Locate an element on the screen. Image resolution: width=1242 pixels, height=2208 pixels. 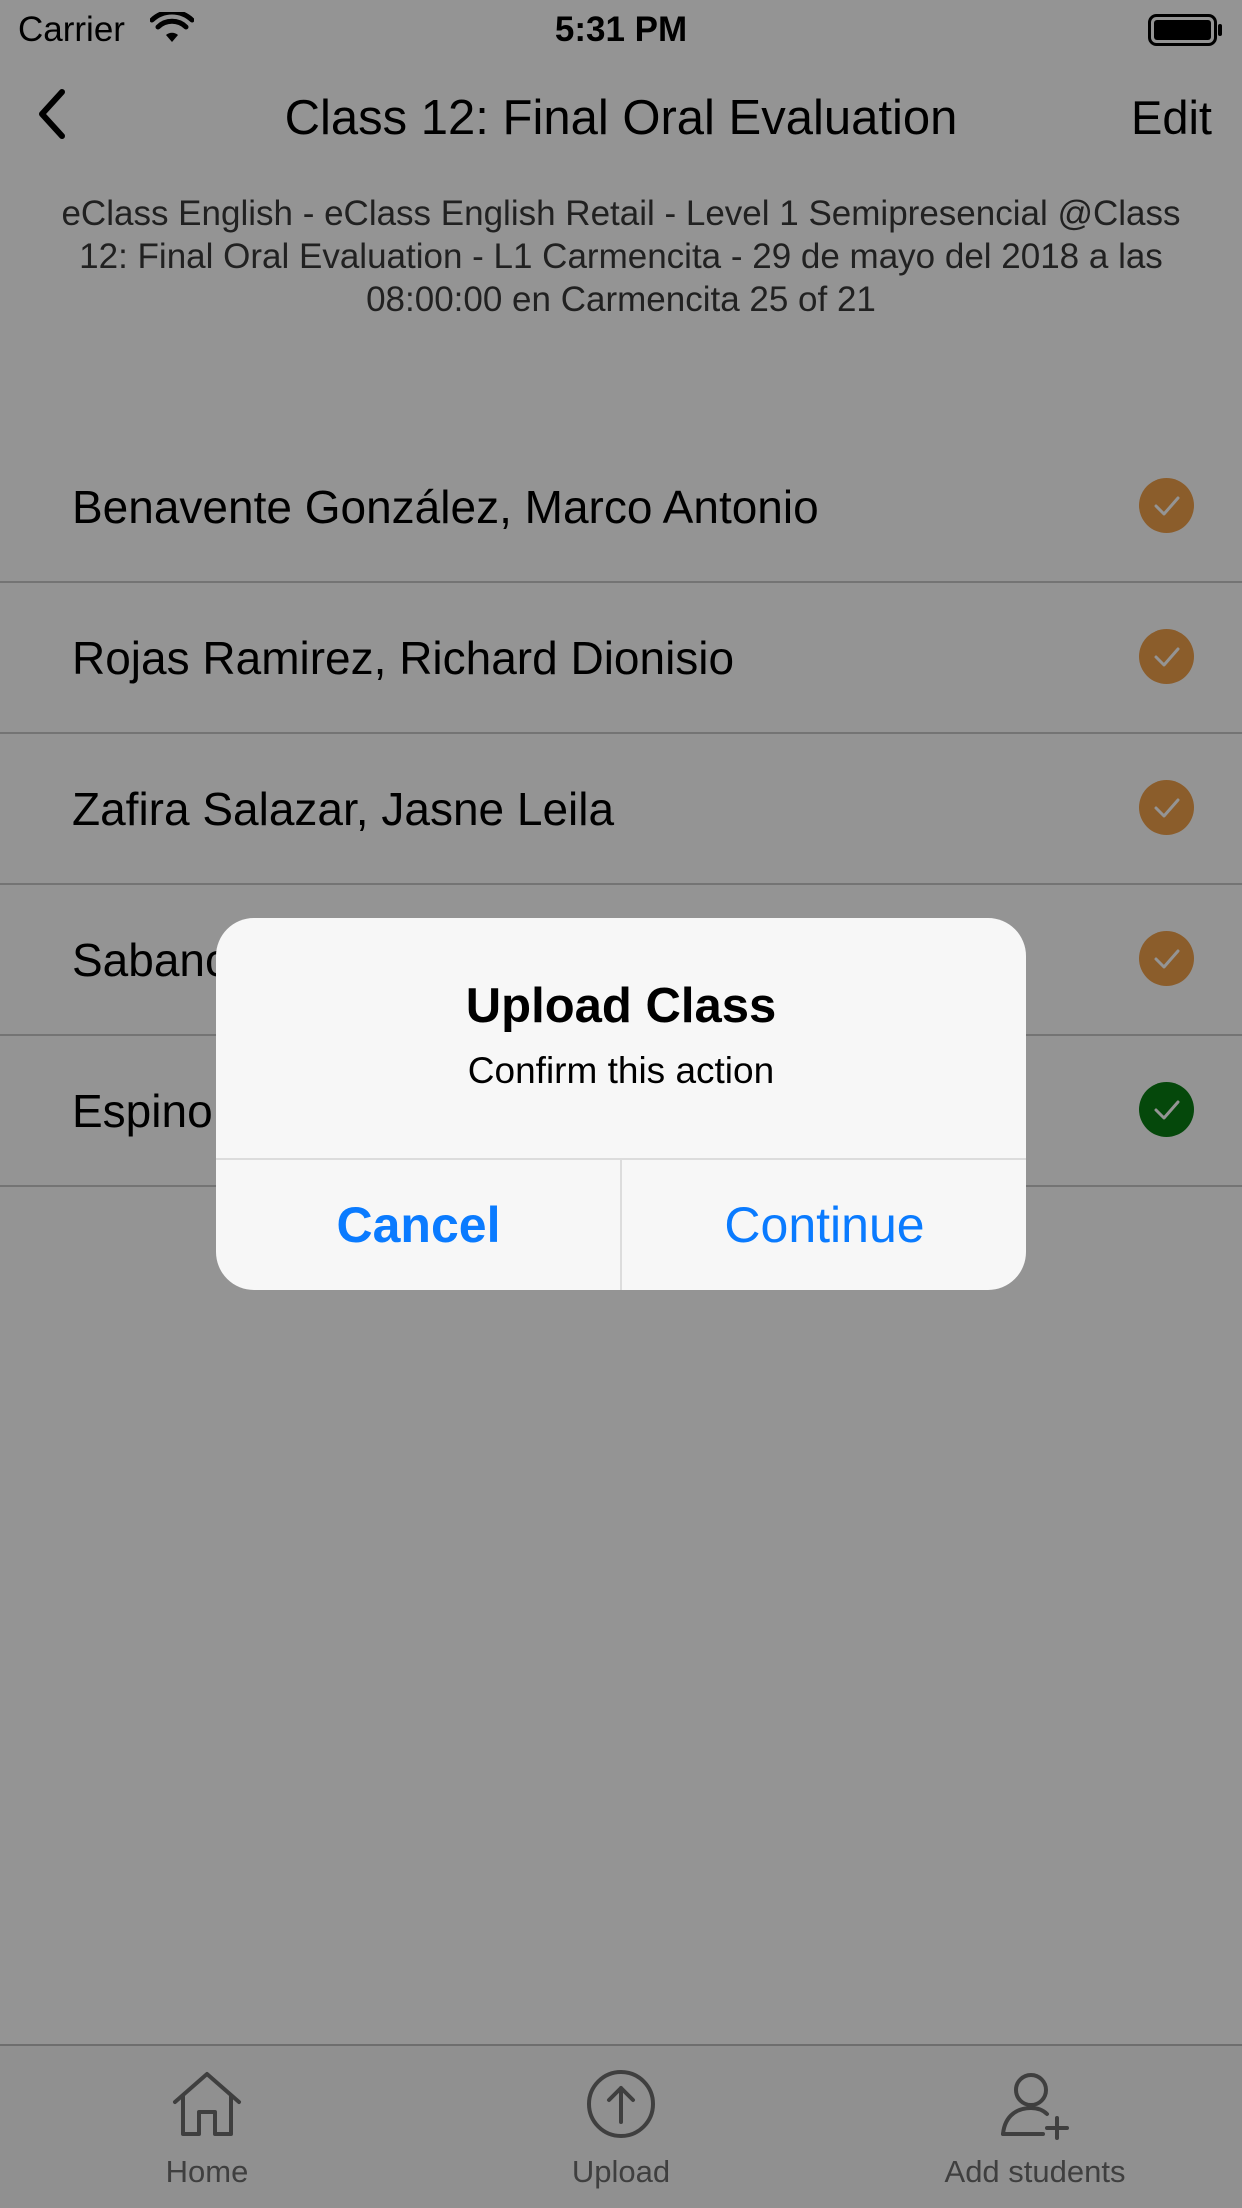
cancel-button: Cancel is located at coordinates (418, 1225).